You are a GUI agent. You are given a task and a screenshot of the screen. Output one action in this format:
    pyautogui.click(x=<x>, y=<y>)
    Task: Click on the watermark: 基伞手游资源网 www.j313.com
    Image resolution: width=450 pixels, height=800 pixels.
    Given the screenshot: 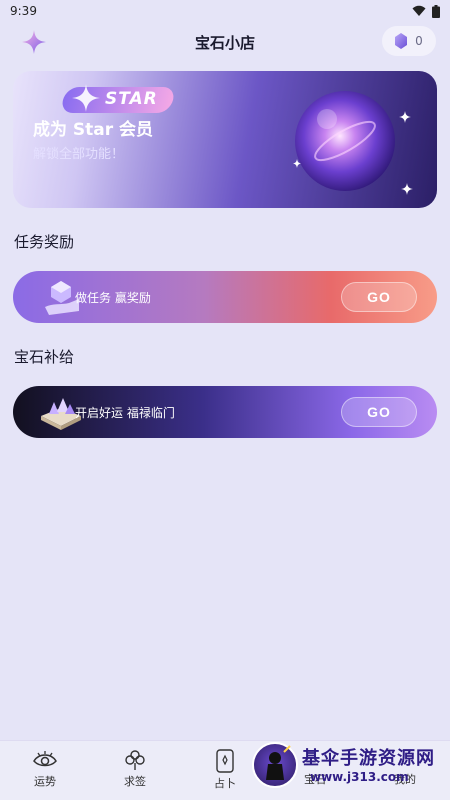 What is the action you would take?
    pyautogui.click(x=350, y=767)
    